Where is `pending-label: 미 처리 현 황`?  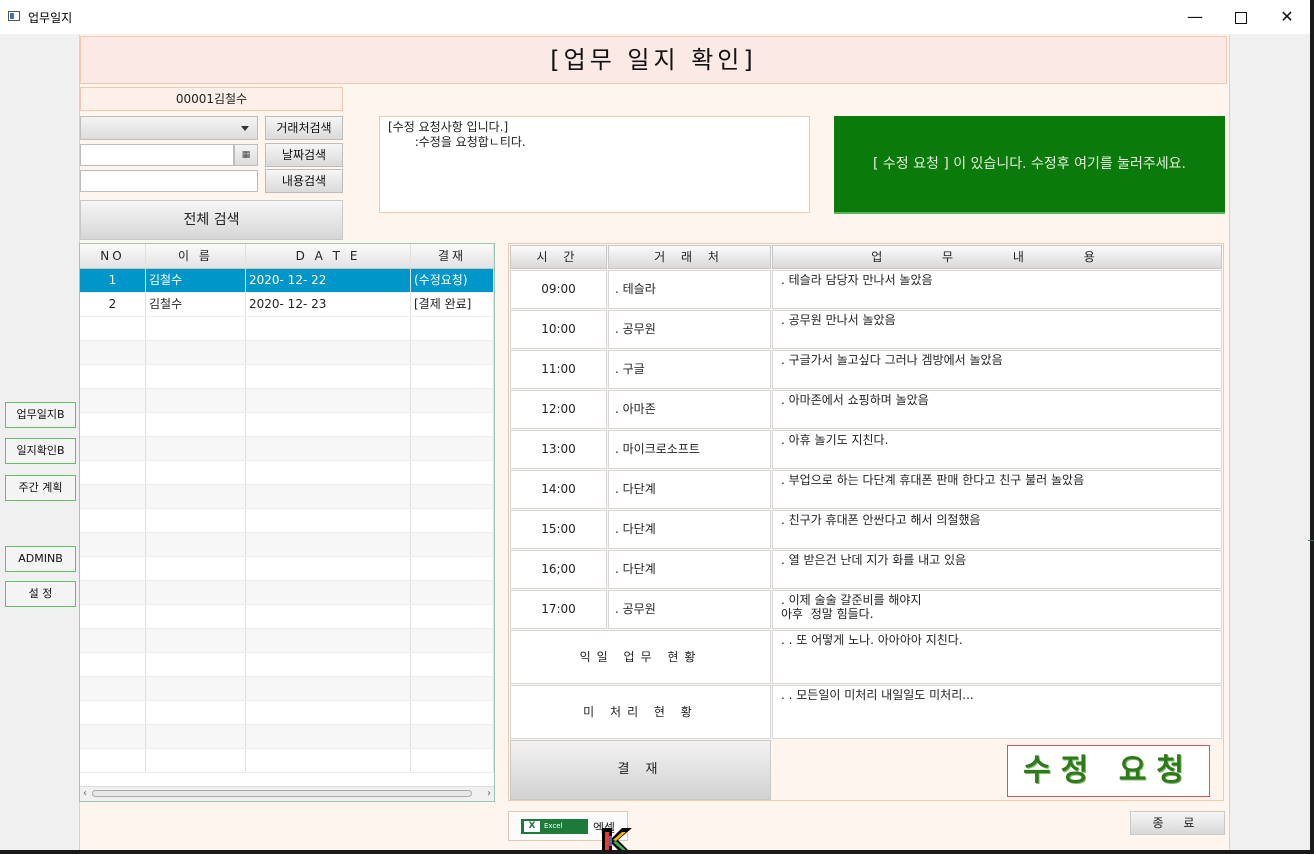 pending-label: 미 처리 현 황 is located at coordinates (640, 712).